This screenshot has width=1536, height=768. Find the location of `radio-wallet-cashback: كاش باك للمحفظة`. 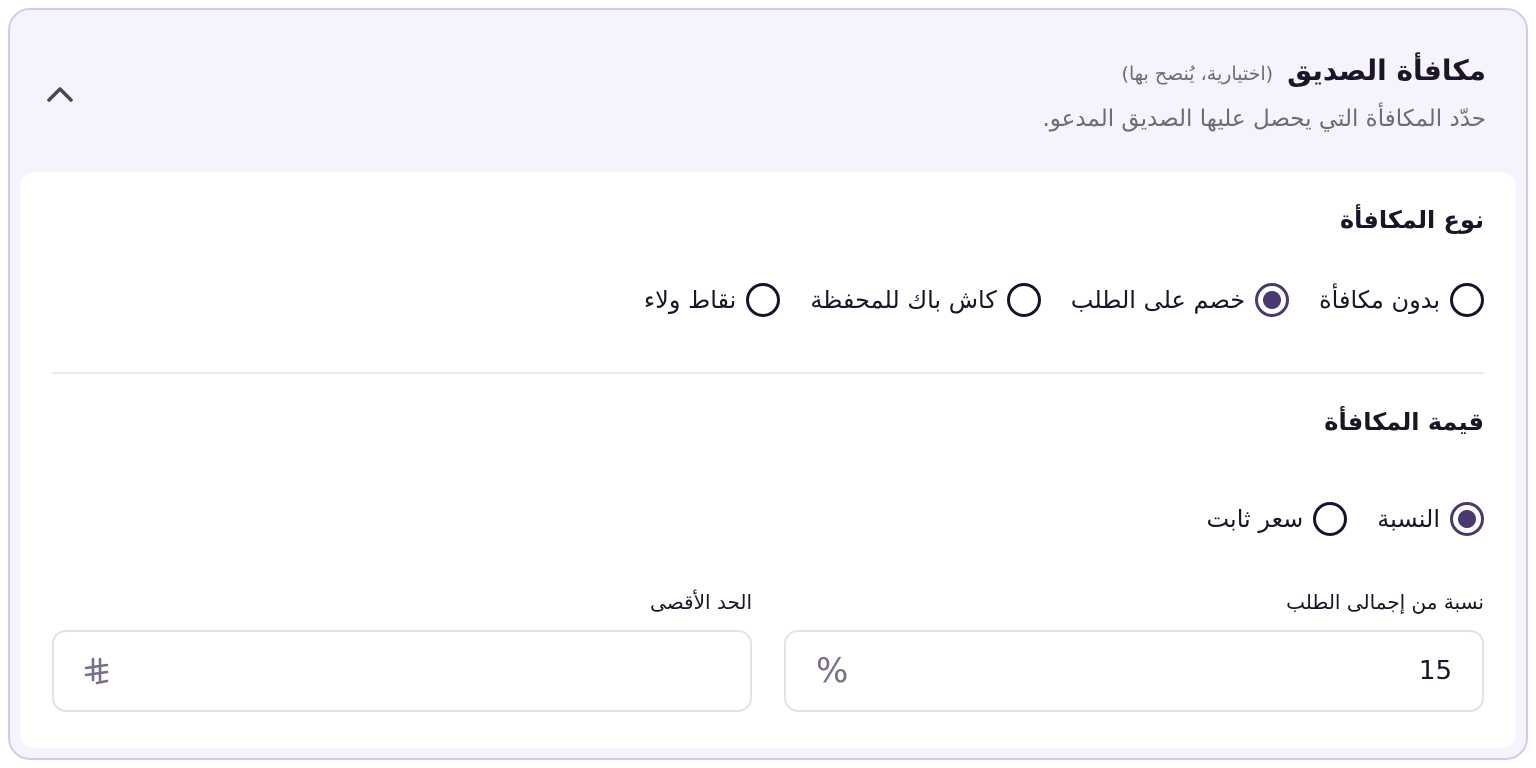

radio-wallet-cashback: كاش باك للمحفظة is located at coordinates (925, 300).